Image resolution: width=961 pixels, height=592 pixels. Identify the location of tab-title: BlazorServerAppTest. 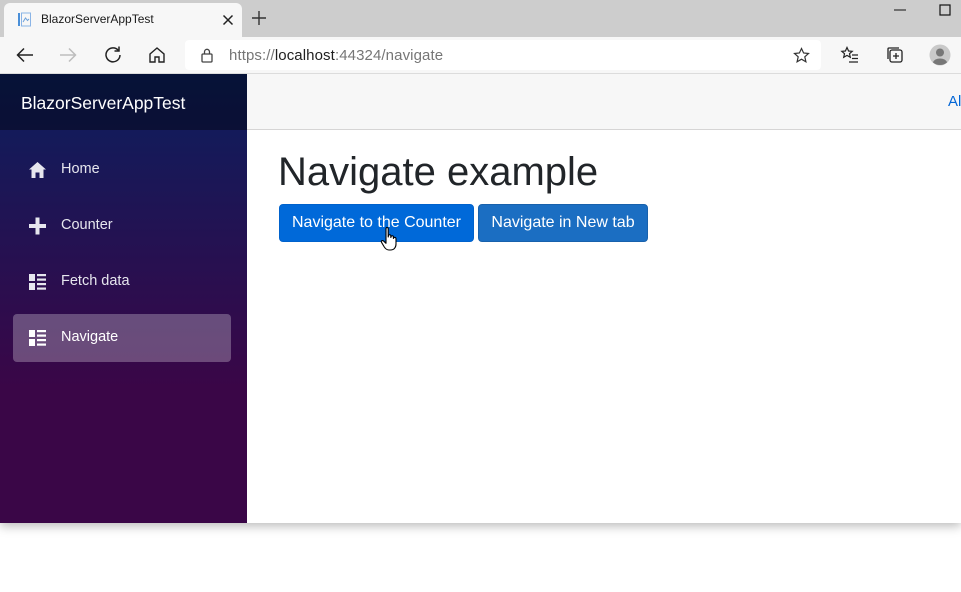
(97, 19).